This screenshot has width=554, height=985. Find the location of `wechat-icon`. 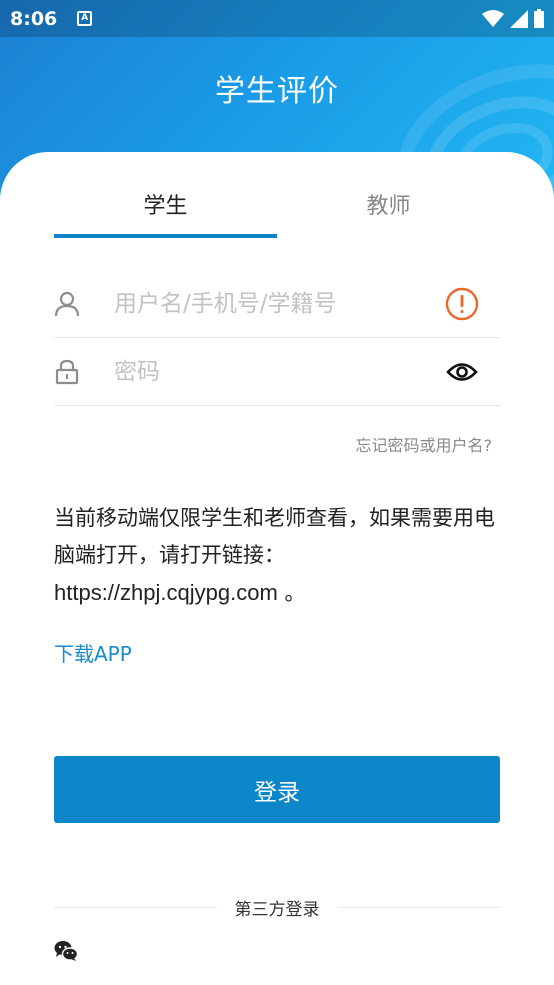

wechat-icon is located at coordinates (66, 951).